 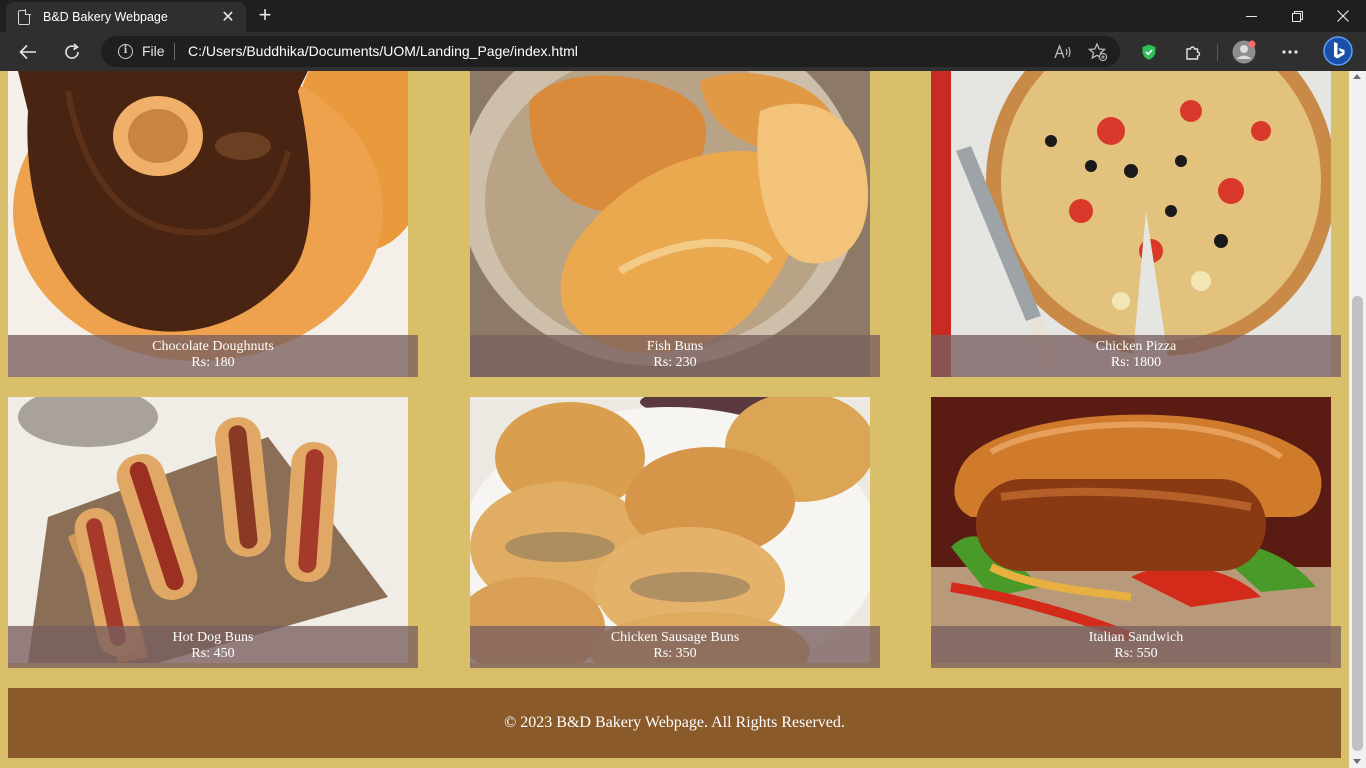 What do you see at coordinates (174, 51) in the screenshot?
I see `address-divider` at bounding box center [174, 51].